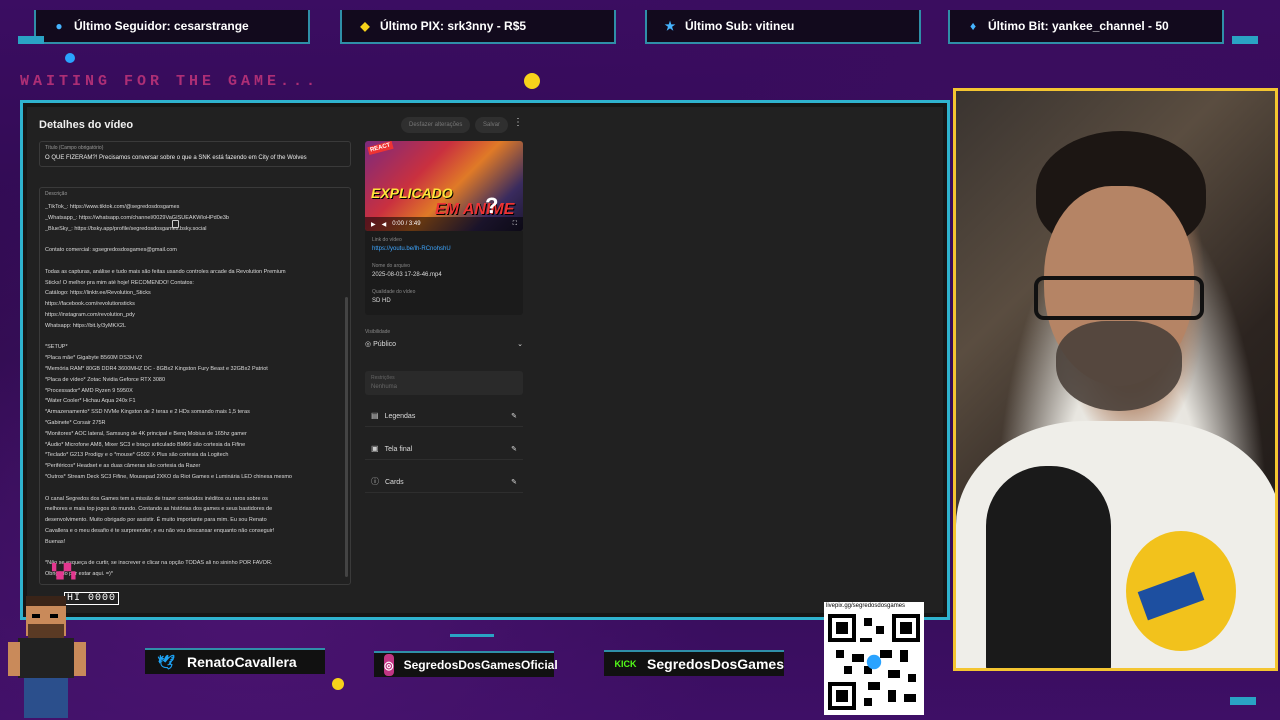 This screenshot has height=720, width=1280. I want to click on title-label: Título (Campo obrigatório), so click(74, 148).